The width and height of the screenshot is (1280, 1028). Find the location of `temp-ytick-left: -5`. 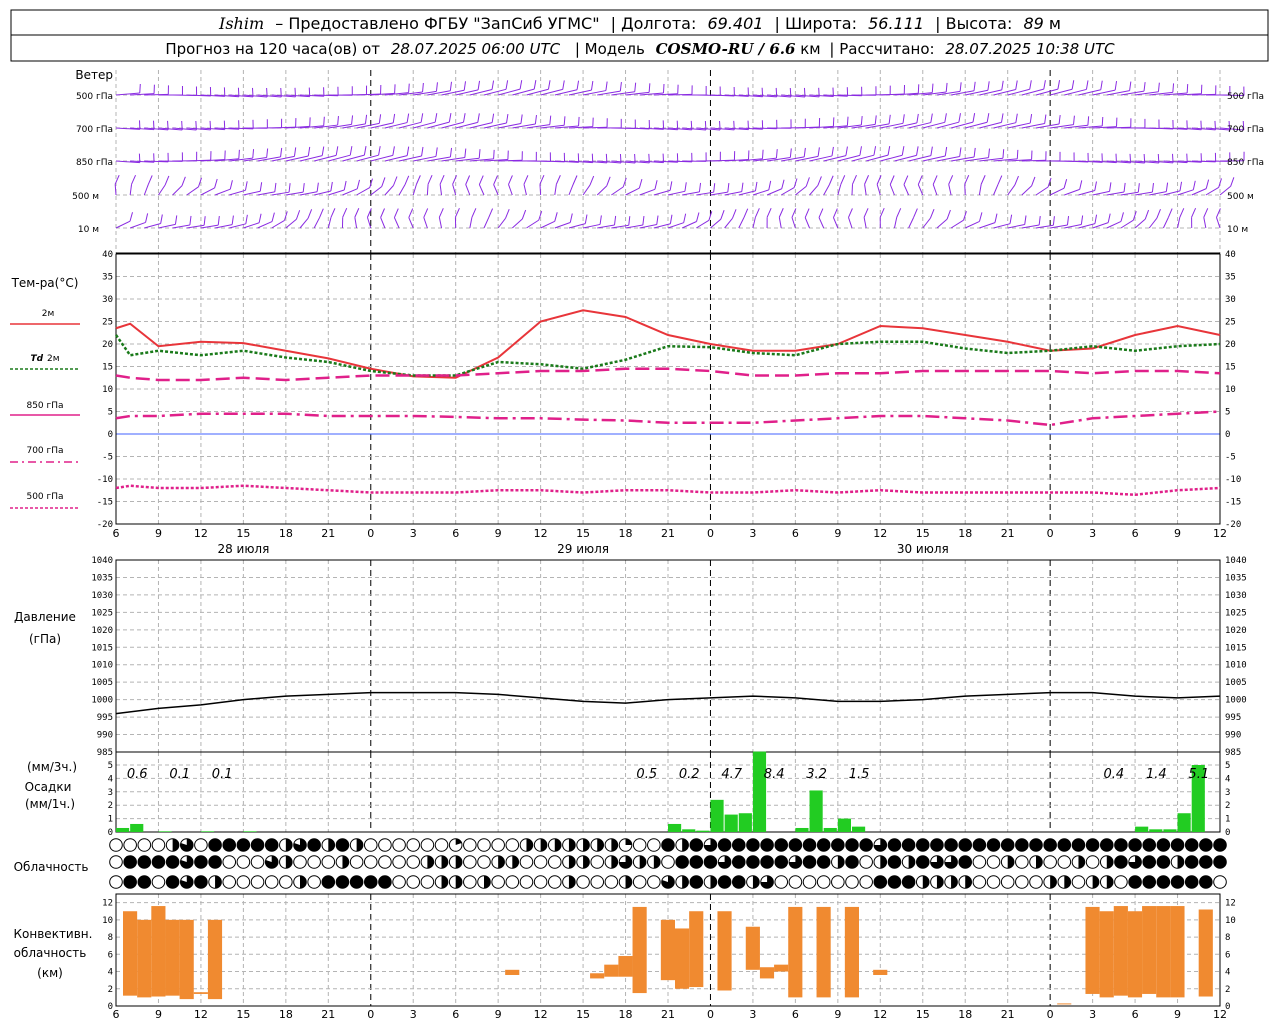

temp-ytick-left: -5 is located at coordinates (107, 458).